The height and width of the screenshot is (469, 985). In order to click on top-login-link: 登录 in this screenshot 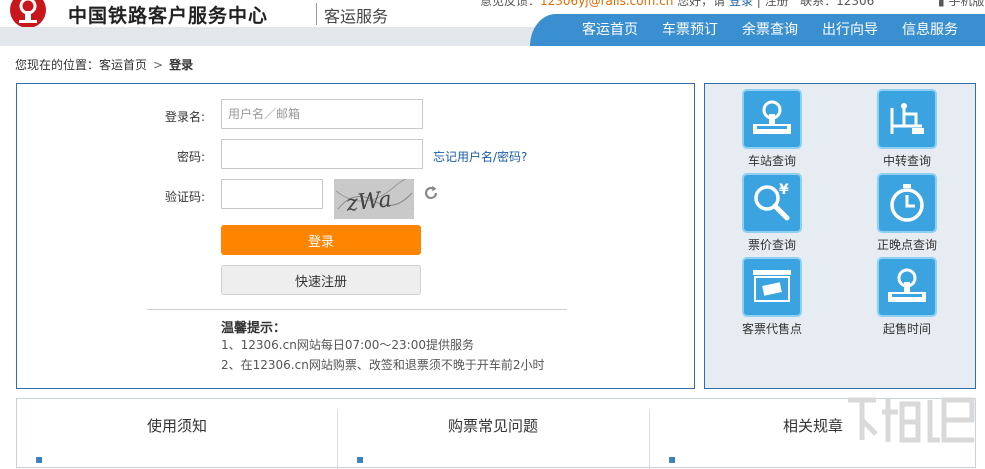, I will do `click(741, 4)`.